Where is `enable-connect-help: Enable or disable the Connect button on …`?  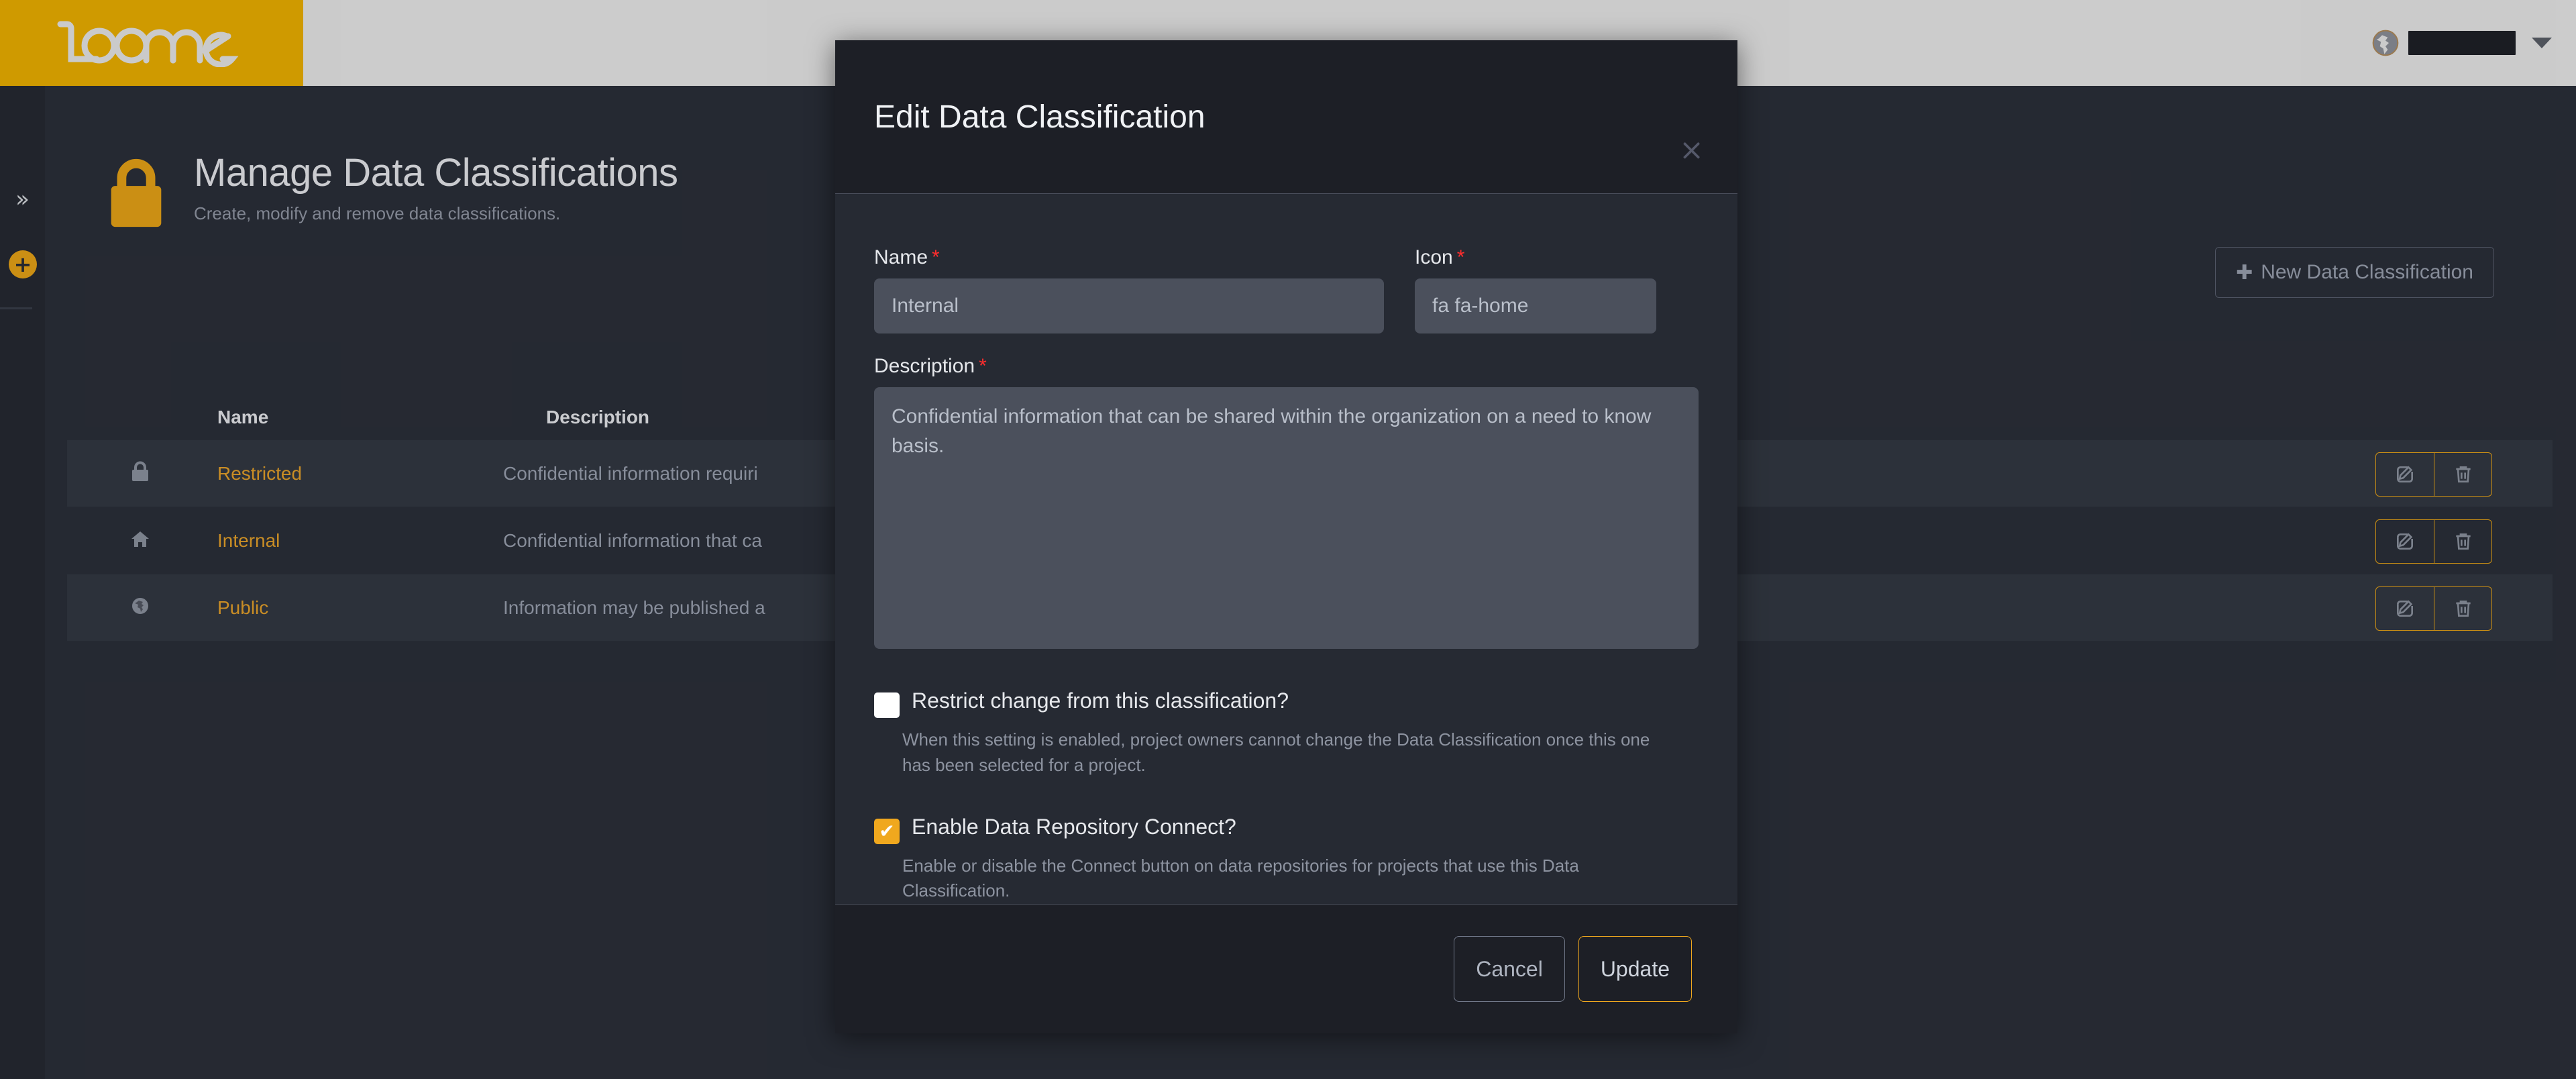 enable-connect-help: Enable or disable the Connect button on … is located at coordinates (1240, 878).